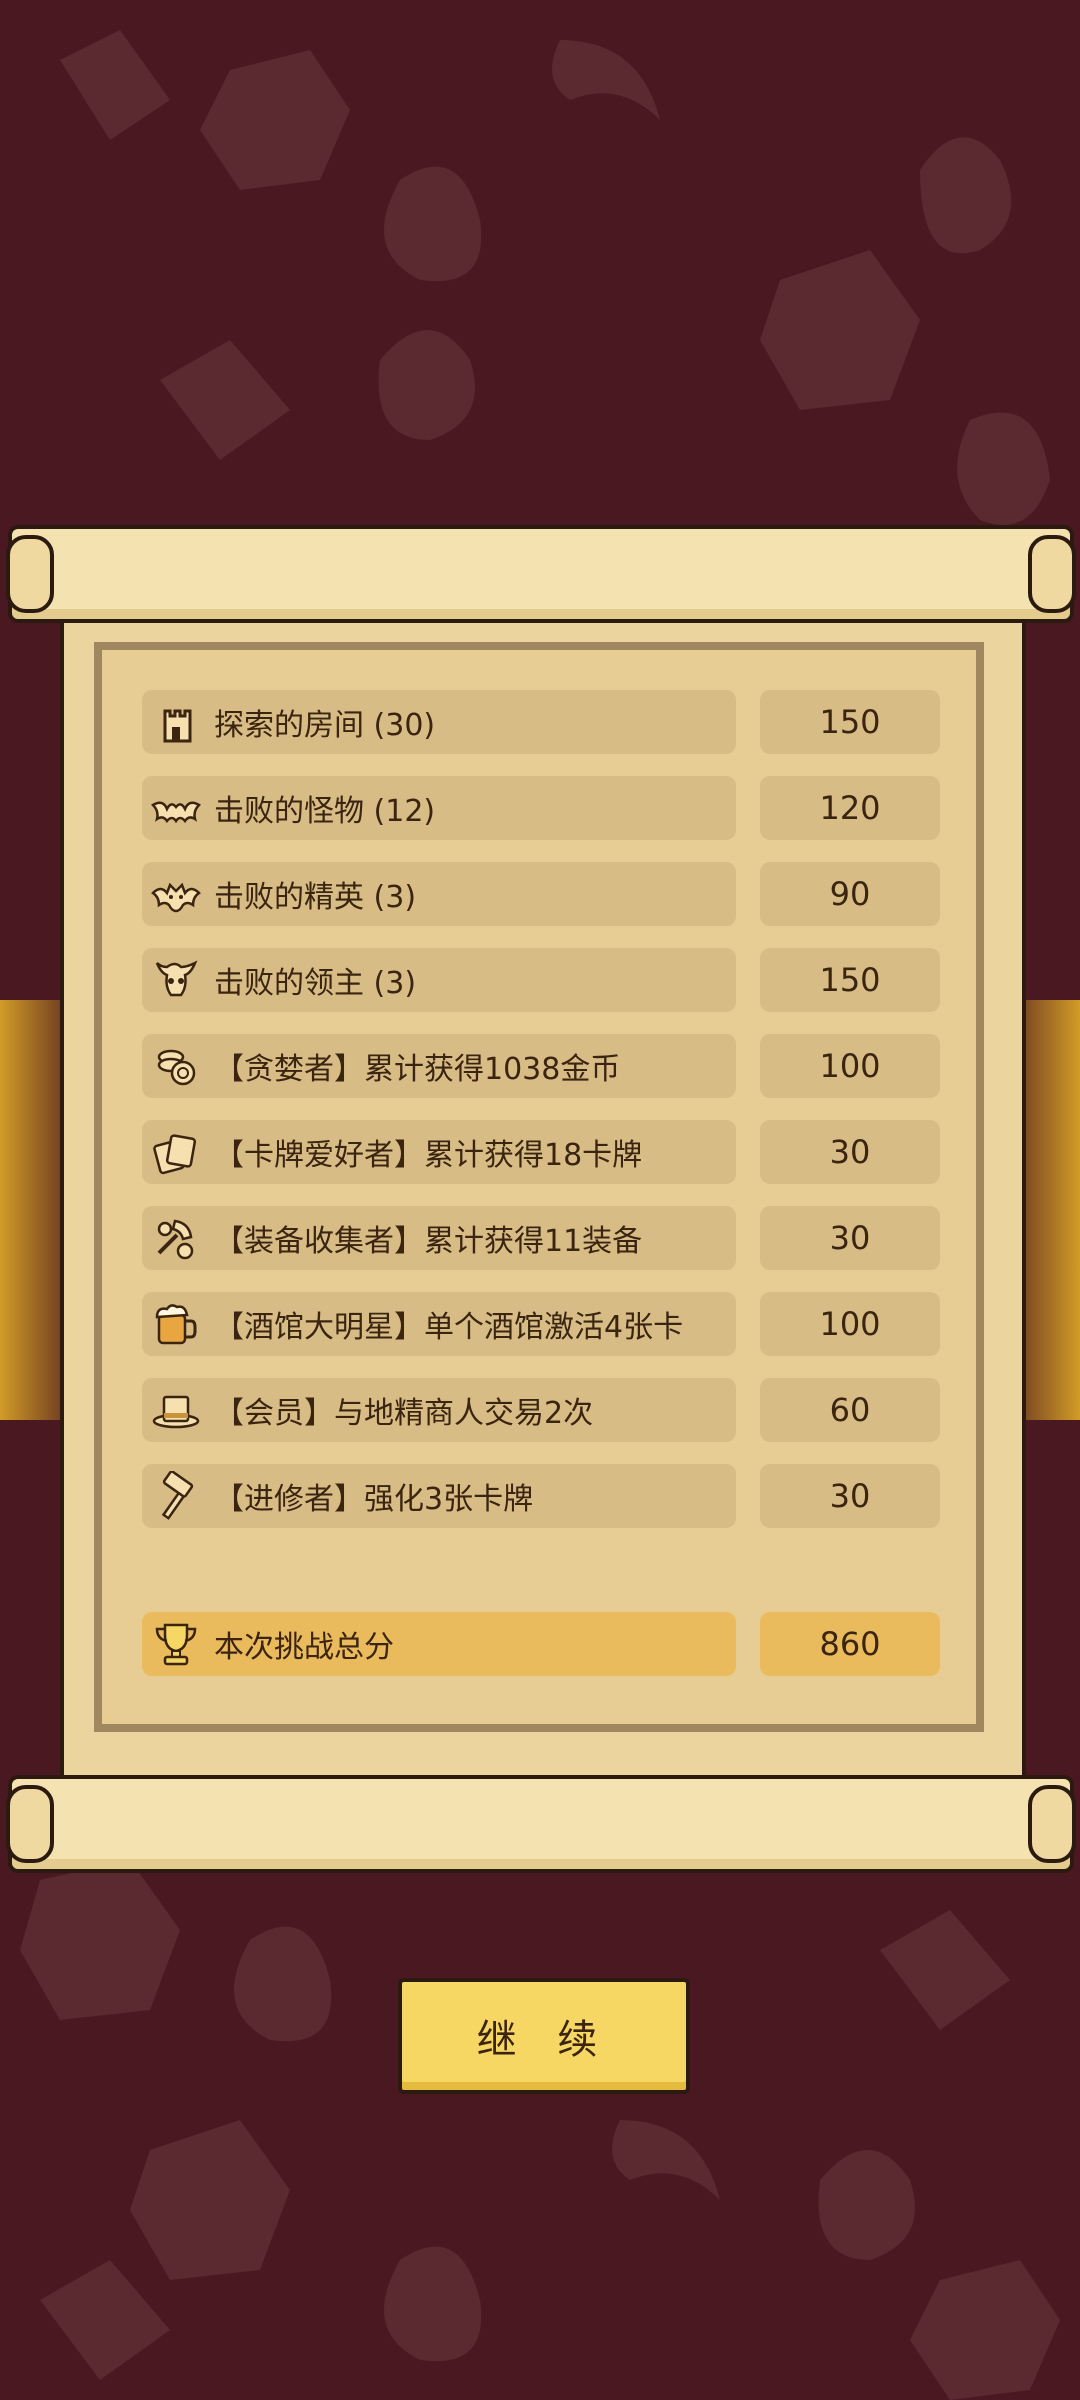 Image resolution: width=1080 pixels, height=2400 pixels. I want to click on trophy-icon, so click(176, 1644).